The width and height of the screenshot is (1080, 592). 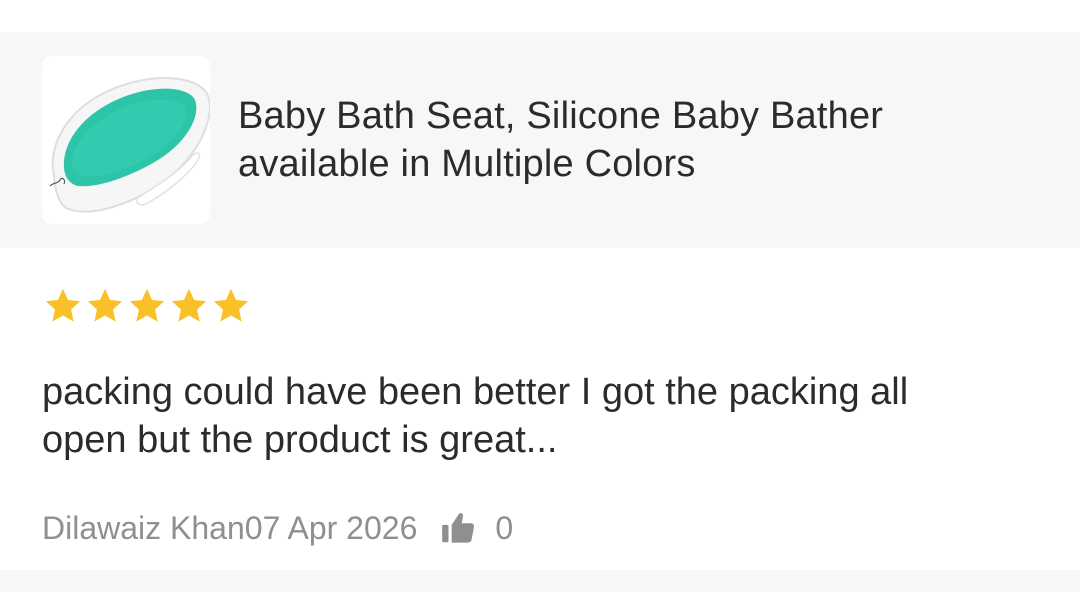 I want to click on section-divider, so click(x=540, y=581).